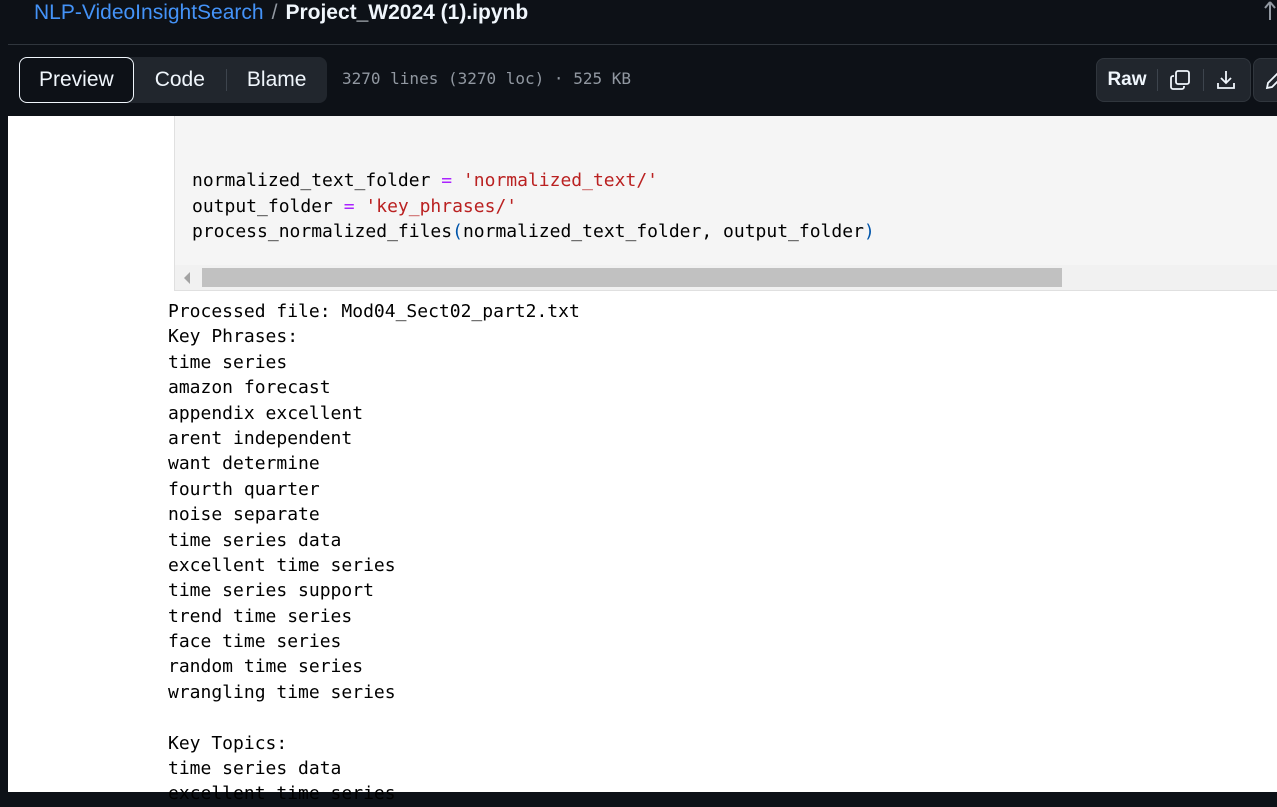 This screenshot has width=1277, height=807. Describe the element at coordinates (374, 311) in the screenshot. I see `output-line: Processed file: Mod04_Sect02_part2.txt` at that location.